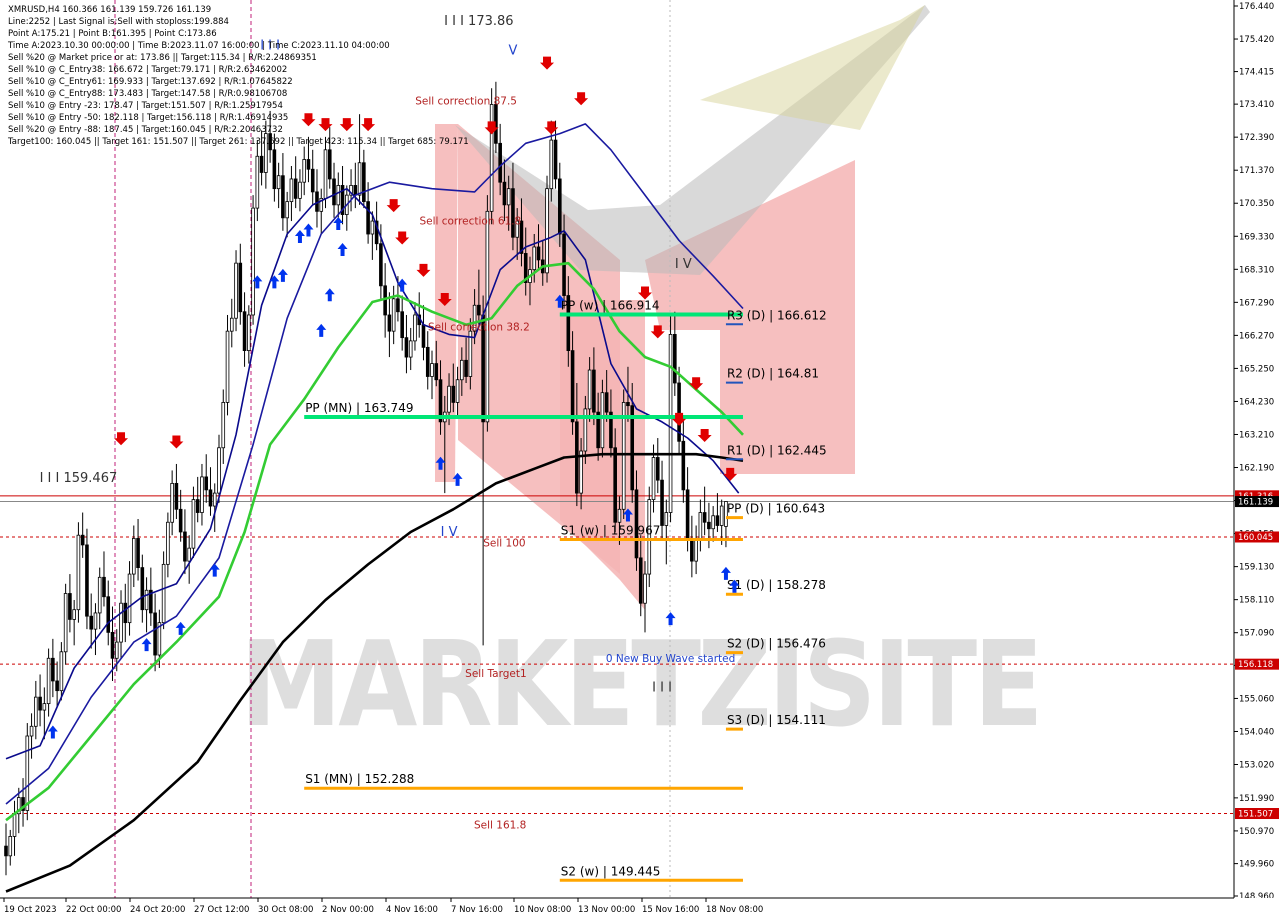 This screenshot has height=924, width=1280. Describe the element at coordinates (30, 910) in the screenshot. I see `time-tick-label: 19 Oct 2023` at that location.